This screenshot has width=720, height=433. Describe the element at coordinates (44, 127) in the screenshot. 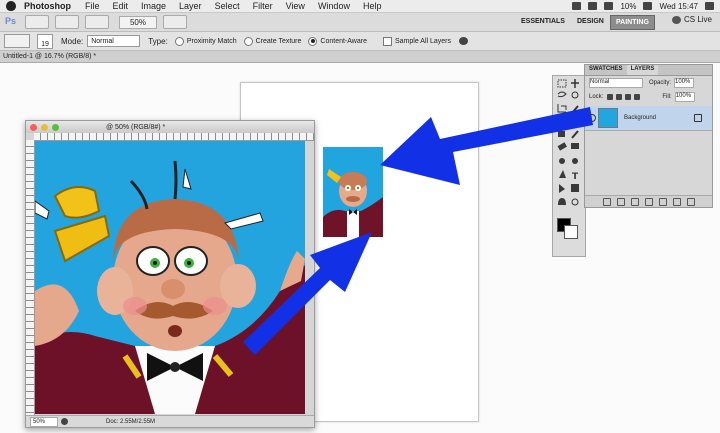

I see `minimize-icon` at that location.